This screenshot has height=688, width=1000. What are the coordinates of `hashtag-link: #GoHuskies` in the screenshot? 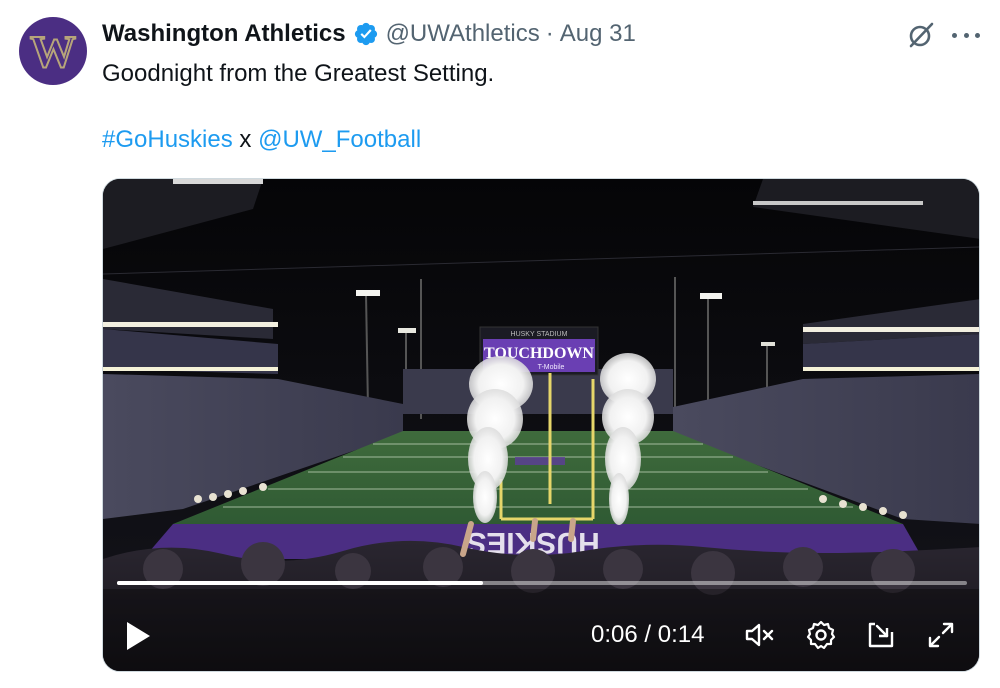 It's located at (167, 139).